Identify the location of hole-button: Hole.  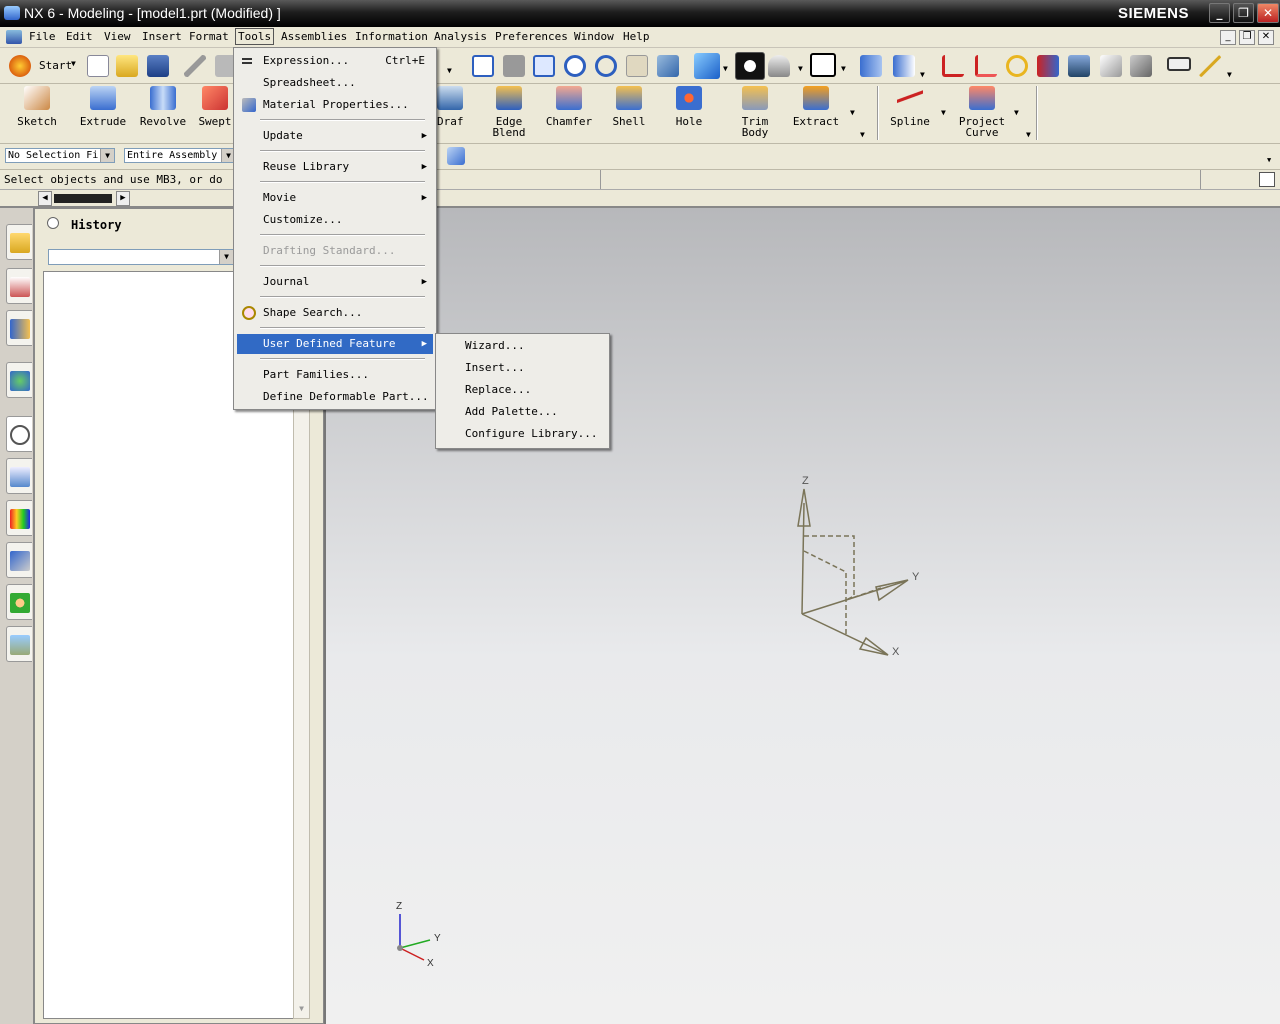
(689, 106).